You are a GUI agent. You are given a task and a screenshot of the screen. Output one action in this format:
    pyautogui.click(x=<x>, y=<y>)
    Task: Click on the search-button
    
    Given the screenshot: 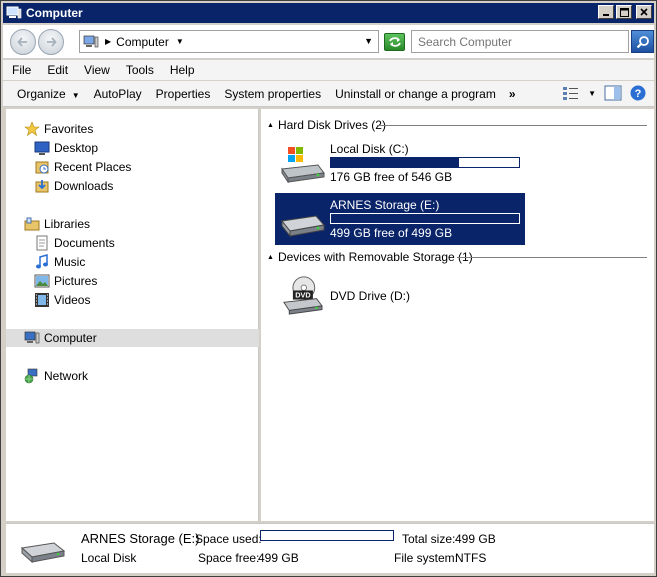 What is the action you would take?
    pyautogui.click(x=642, y=41)
    